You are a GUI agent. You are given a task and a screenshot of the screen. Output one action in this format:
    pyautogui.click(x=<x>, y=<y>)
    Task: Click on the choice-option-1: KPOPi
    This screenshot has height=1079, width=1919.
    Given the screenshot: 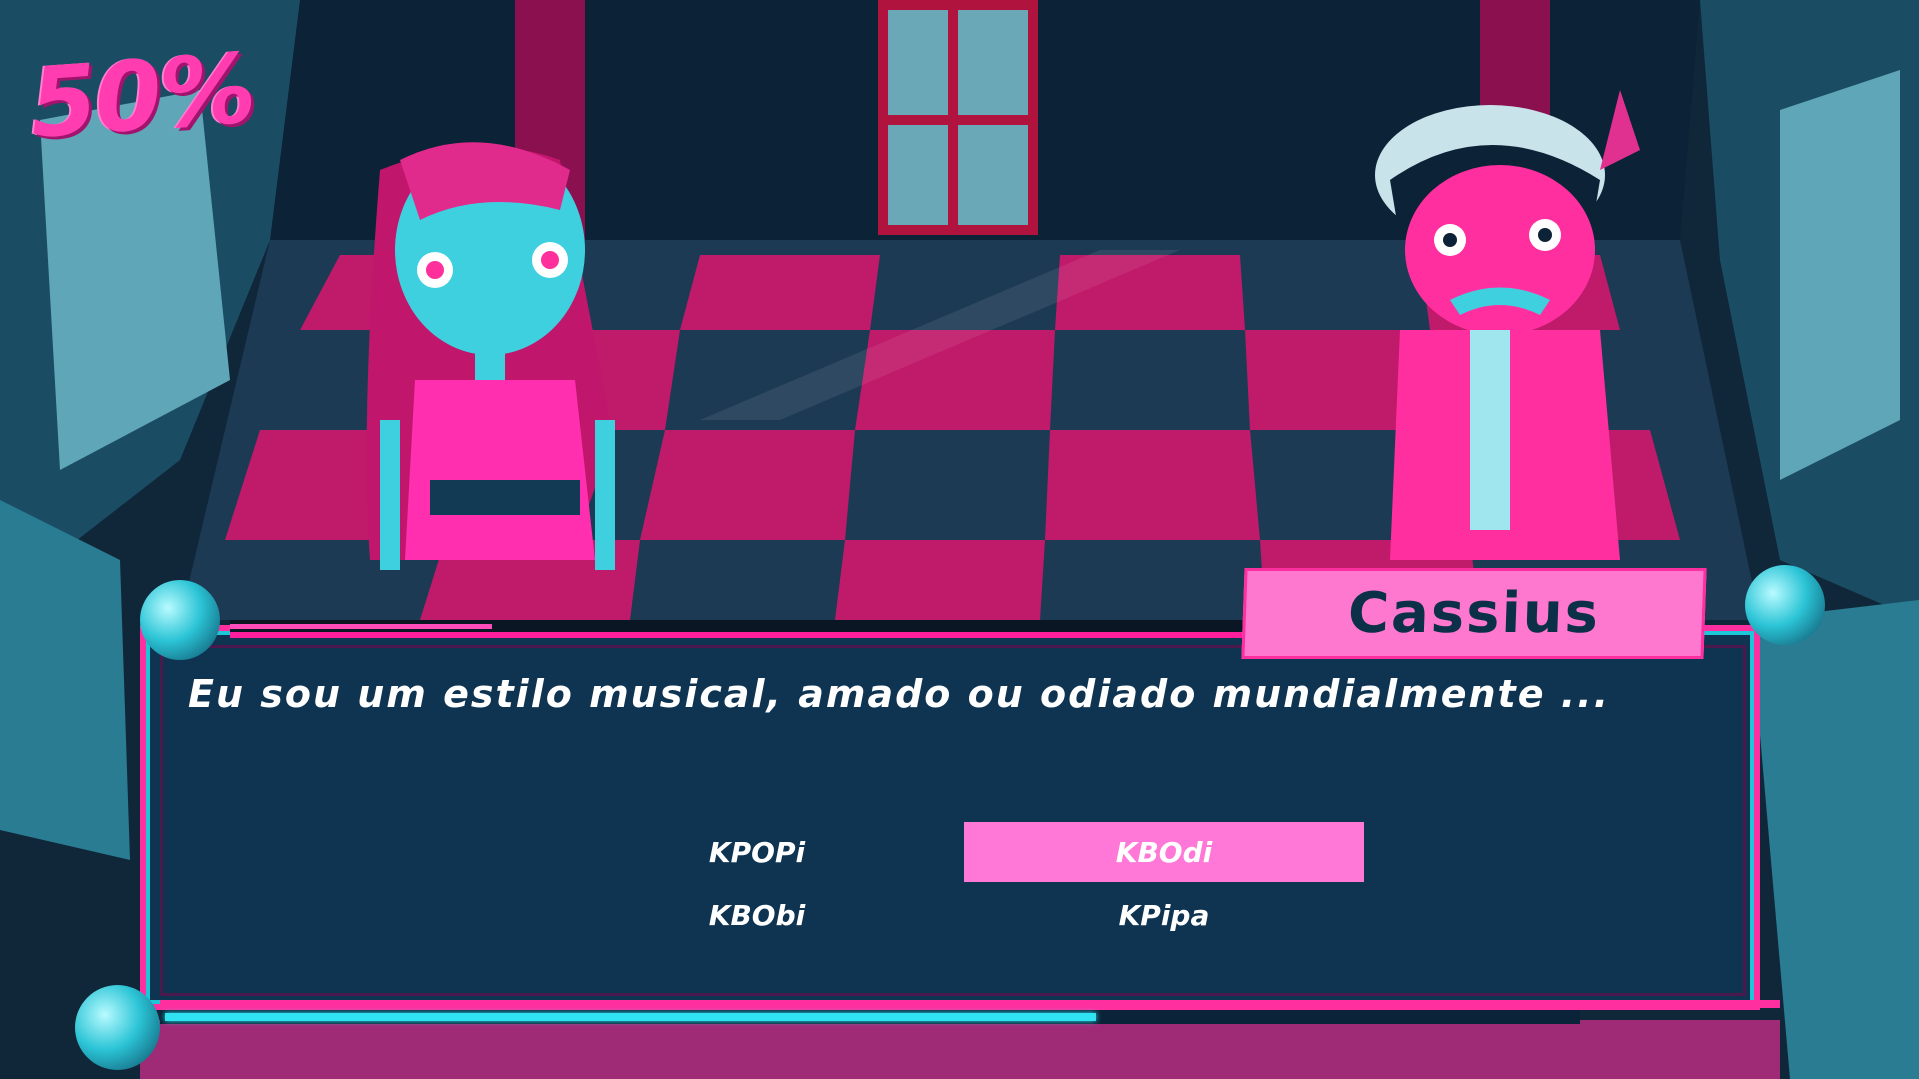 What is the action you would take?
    pyautogui.click(x=757, y=852)
    